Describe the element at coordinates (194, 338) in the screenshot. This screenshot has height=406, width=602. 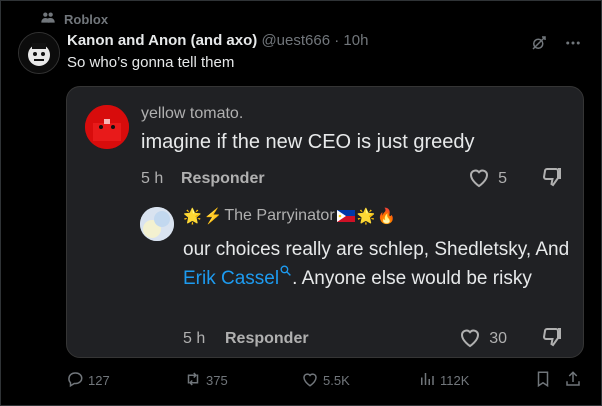
I see `reply-time: 5 h` at that location.